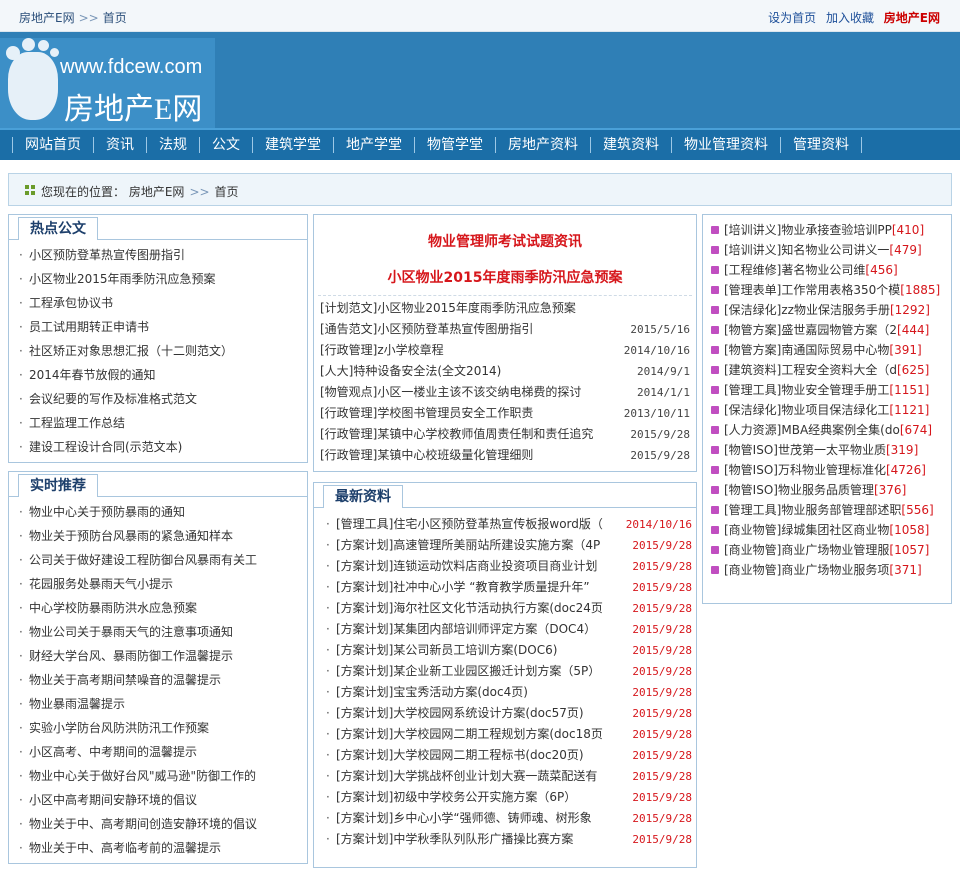  What do you see at coordinates (823, 270) in the screenshot?
I see `resource-title: 著名物业公司维` at bounding box center [823, 270].